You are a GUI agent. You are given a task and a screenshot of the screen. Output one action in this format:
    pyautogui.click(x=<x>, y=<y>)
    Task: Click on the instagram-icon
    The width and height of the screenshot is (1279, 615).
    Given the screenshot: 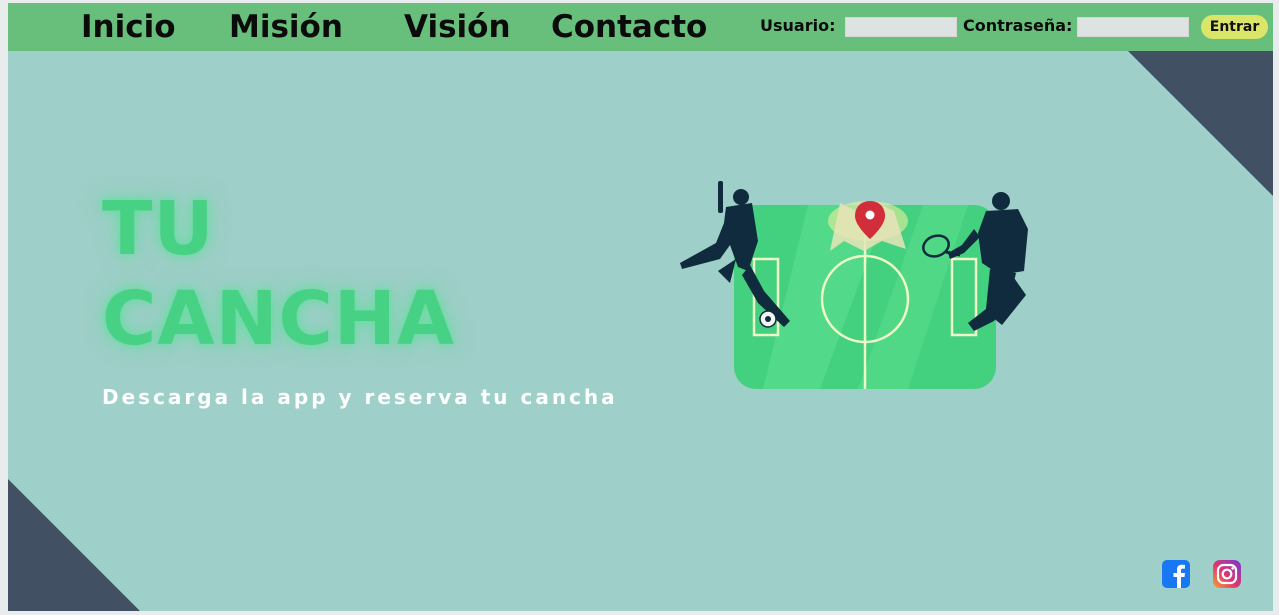 What is the action you would take?
    pyautogui.click(x=1227, y=574)
    